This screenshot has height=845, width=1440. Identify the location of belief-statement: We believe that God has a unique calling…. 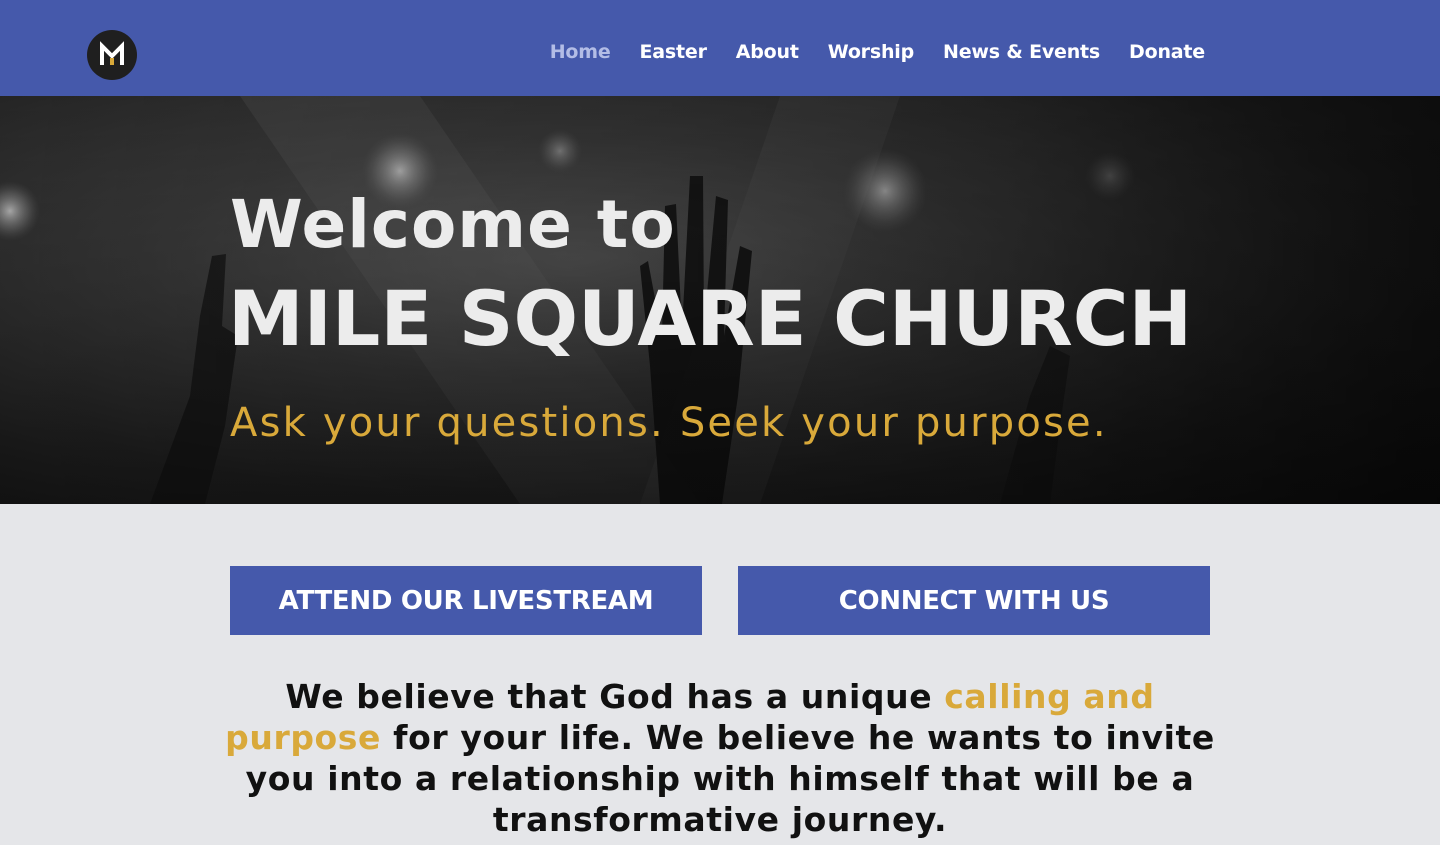
(720, 758).